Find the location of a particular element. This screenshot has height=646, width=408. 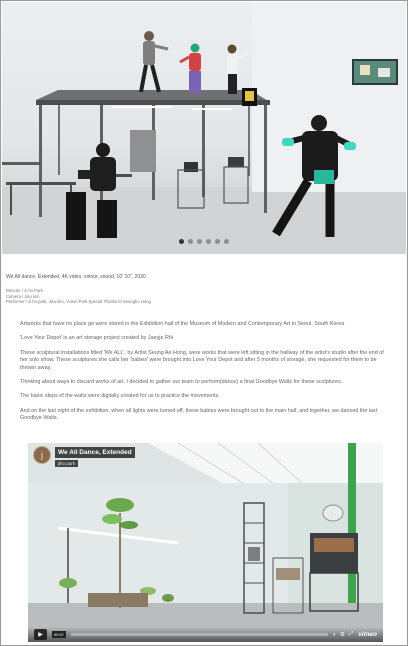

vimeo-logo: vimeo is located at coordinates (367, 634).